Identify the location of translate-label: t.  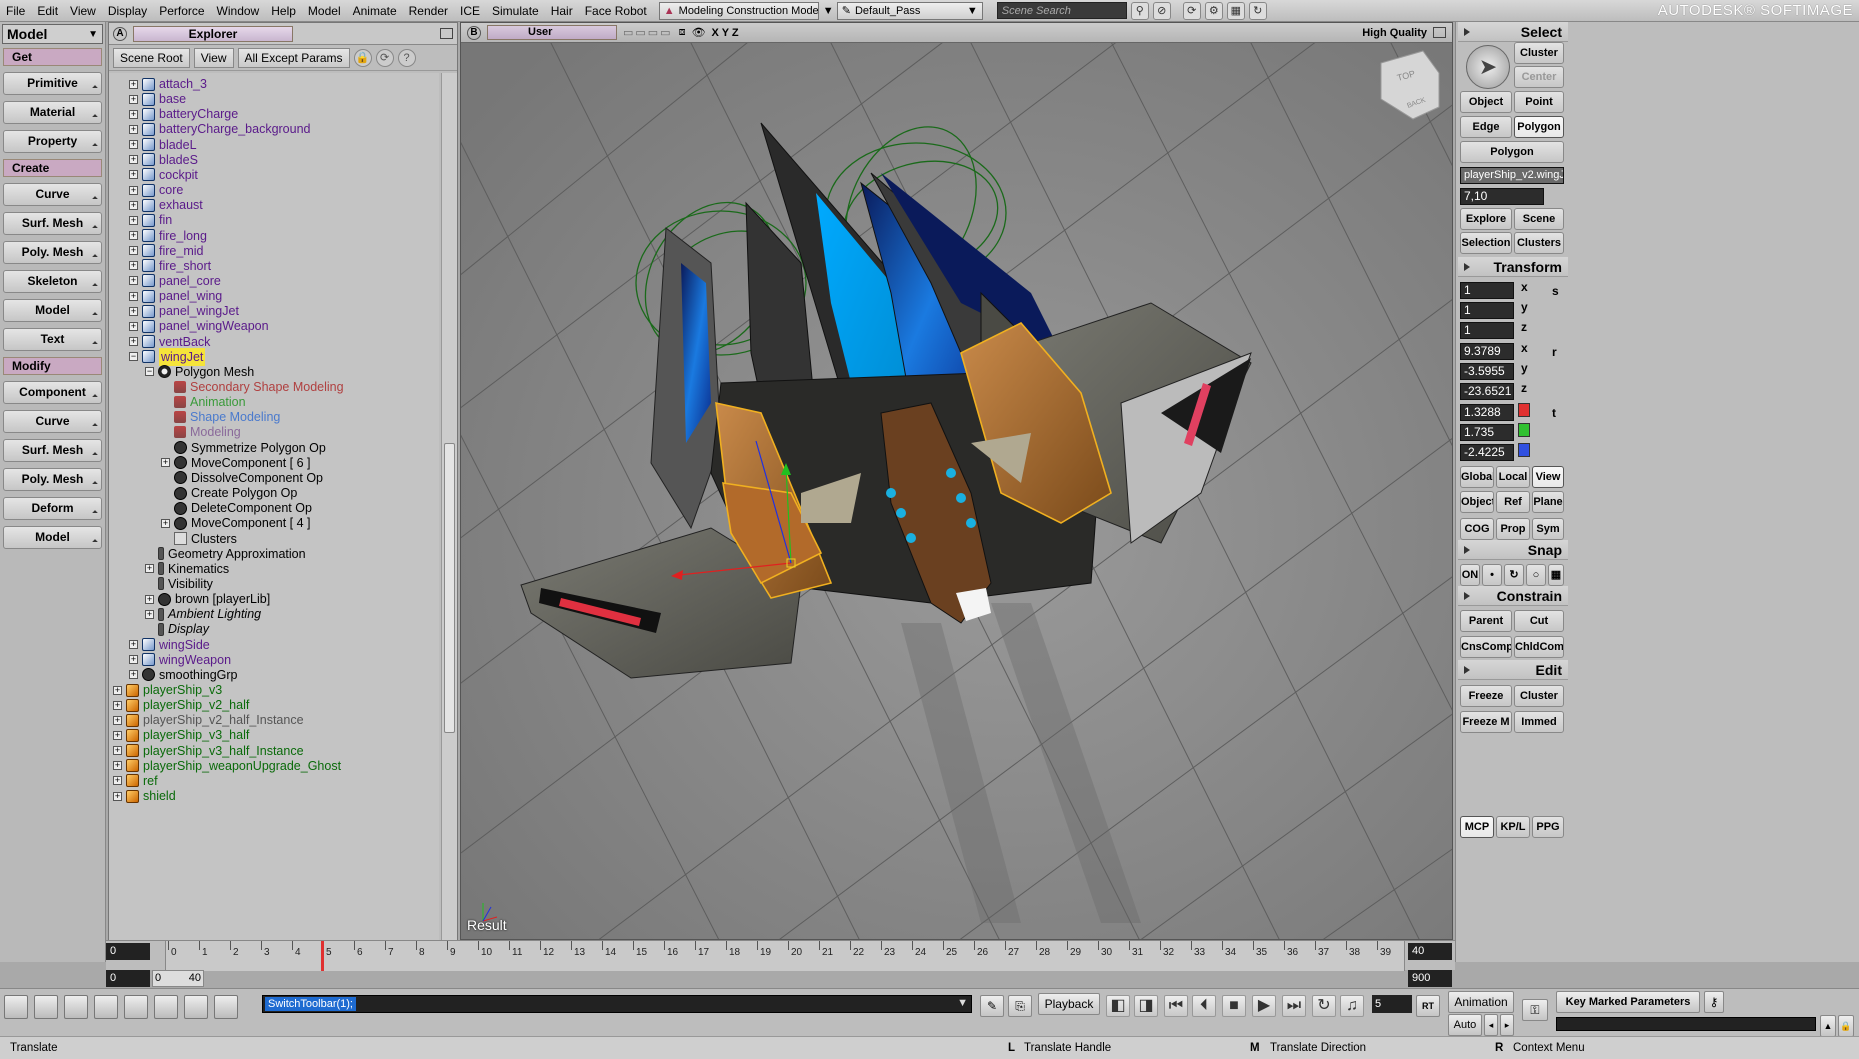
(1554, 413).